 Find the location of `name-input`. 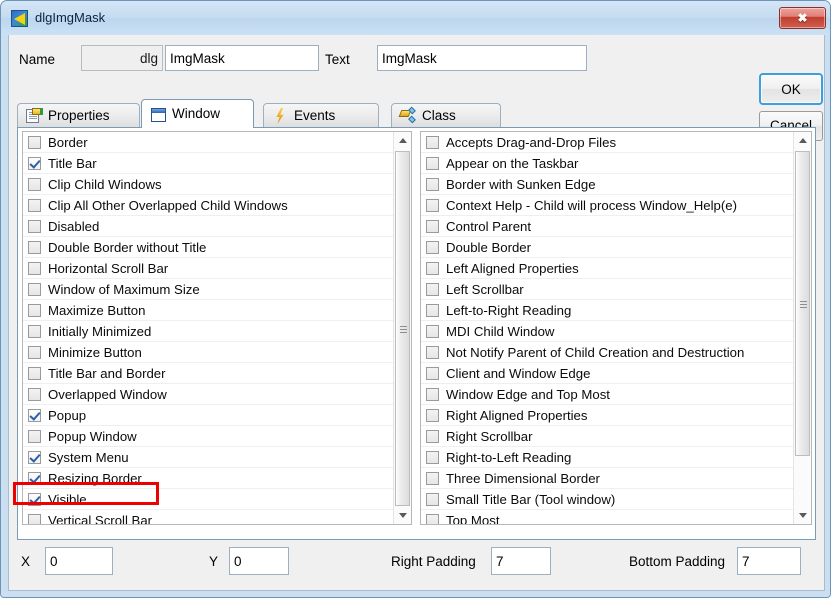

name-input is located at coordinates (242, 58).